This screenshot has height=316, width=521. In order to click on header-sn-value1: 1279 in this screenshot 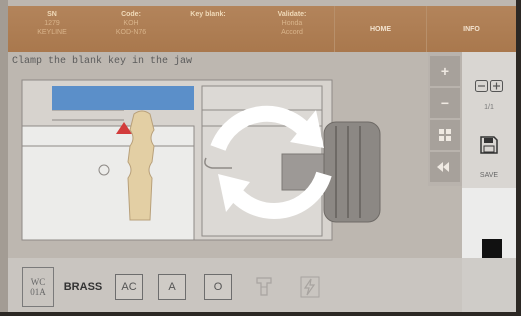, I will do `click(52, 23)`.